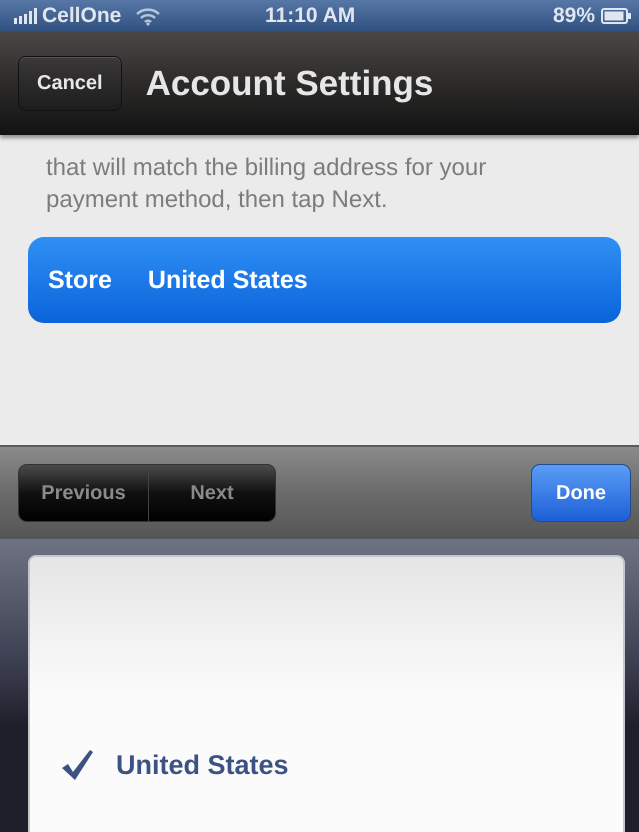 The image size is (639, 832). I want to click on store-value: United States, so click(228, 280).